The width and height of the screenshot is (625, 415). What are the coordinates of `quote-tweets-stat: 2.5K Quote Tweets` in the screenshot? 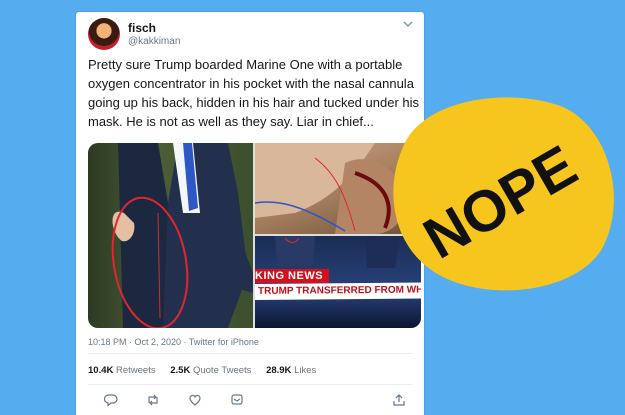 It's located at (210, 370).